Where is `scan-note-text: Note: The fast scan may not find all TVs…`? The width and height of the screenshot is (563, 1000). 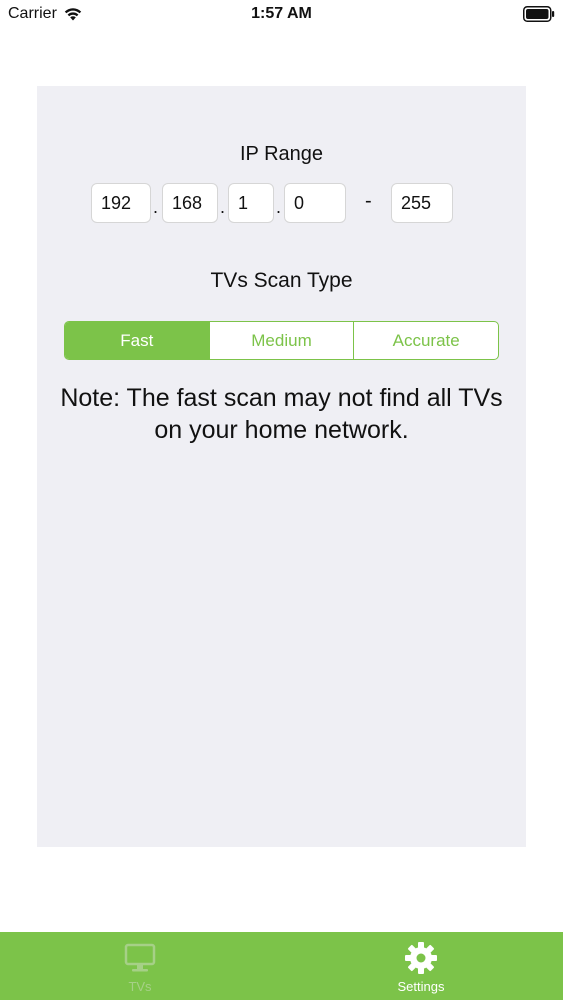 scan-note-text: Note: The fast scan may not find all TVs… is located at coordinates (281, 414).